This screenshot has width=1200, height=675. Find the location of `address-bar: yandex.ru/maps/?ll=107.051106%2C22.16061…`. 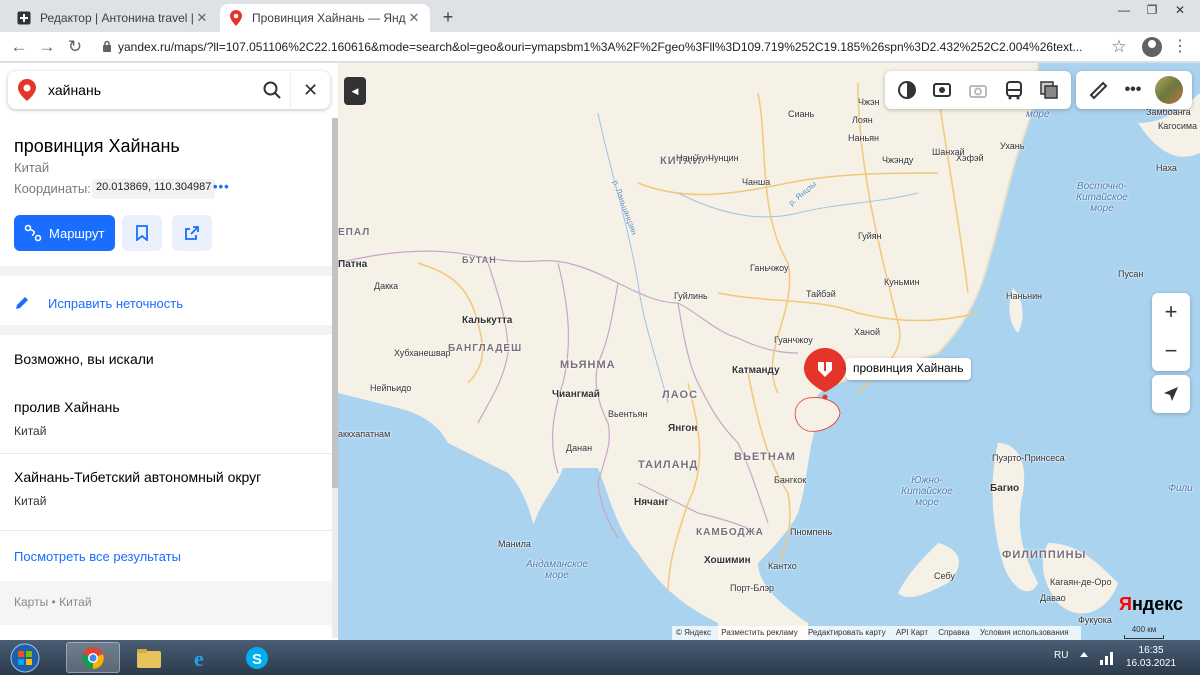

address-bar: yandex.ru/maps/?ll=107.051106%2C22.16061… is located at coordinates (616, 47).